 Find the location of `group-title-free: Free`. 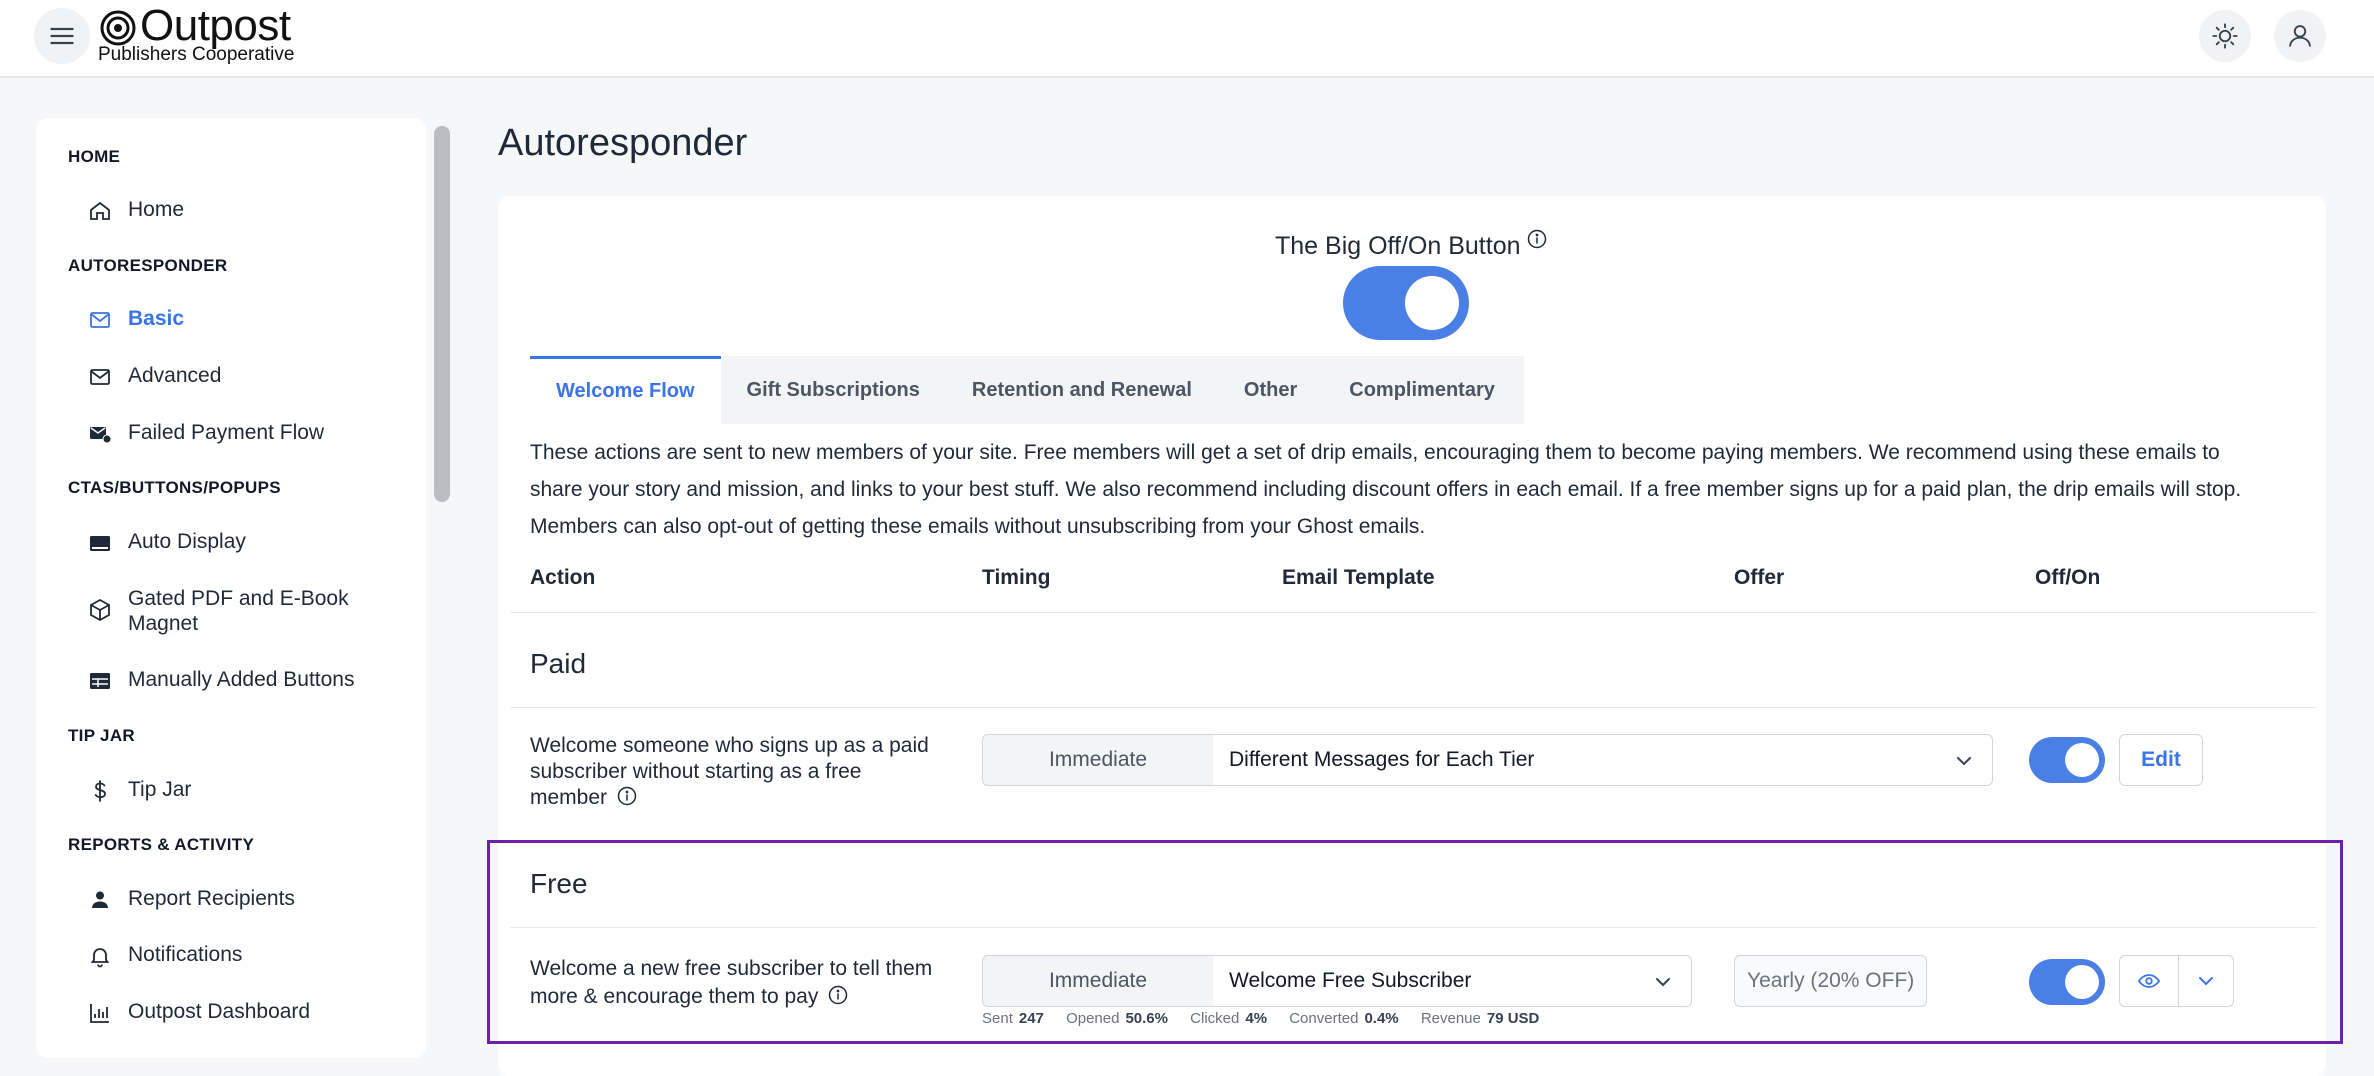

group-title-free: Free is located at coordinates (559, 883).